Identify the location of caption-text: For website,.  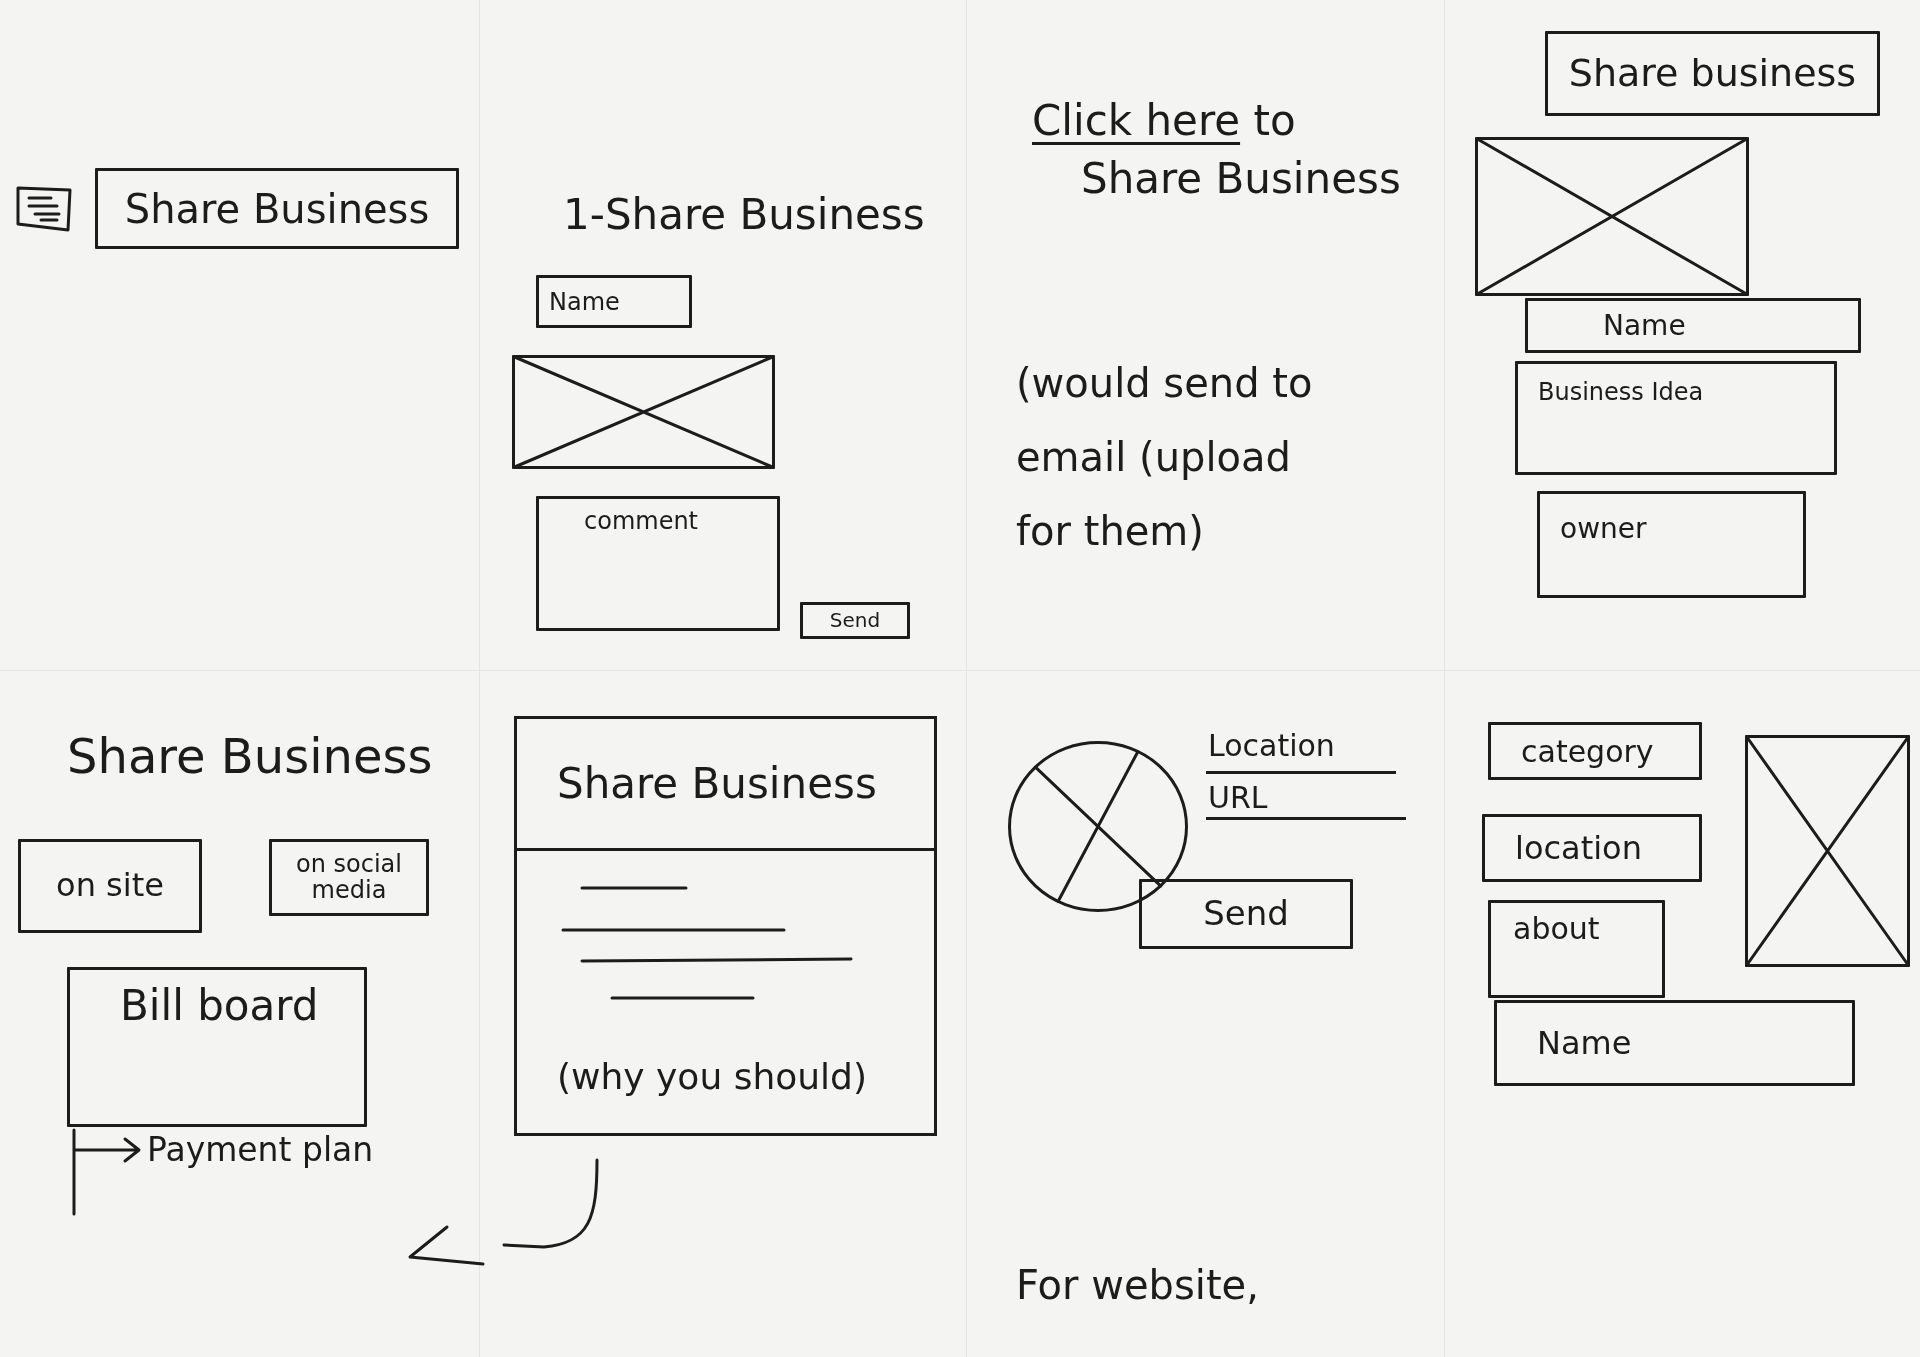
(1137, 1285).